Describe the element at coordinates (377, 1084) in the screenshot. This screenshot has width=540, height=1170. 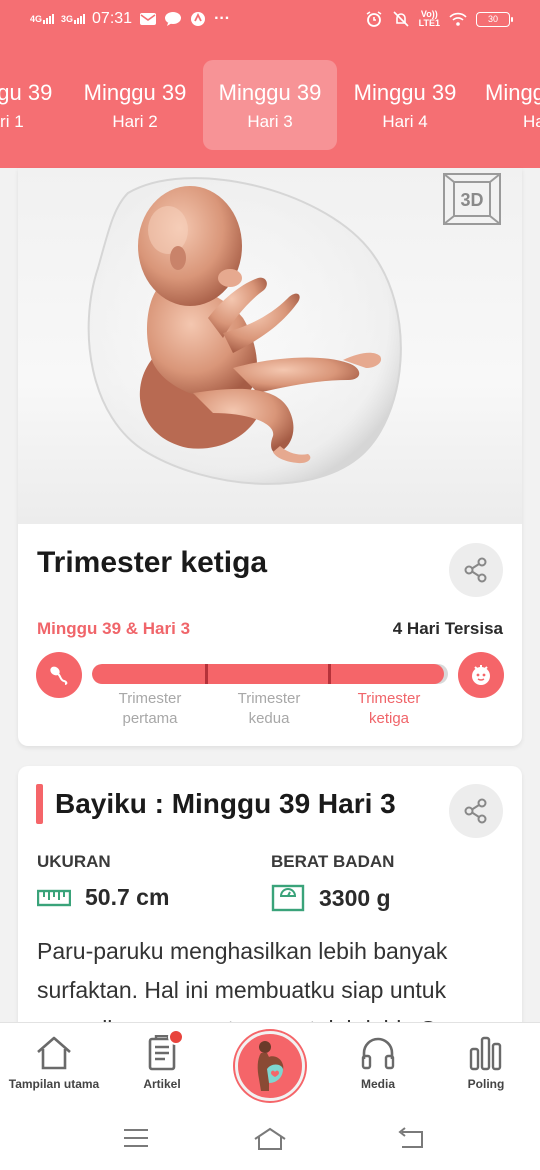
I see `nav-media-label: Media` at that location.